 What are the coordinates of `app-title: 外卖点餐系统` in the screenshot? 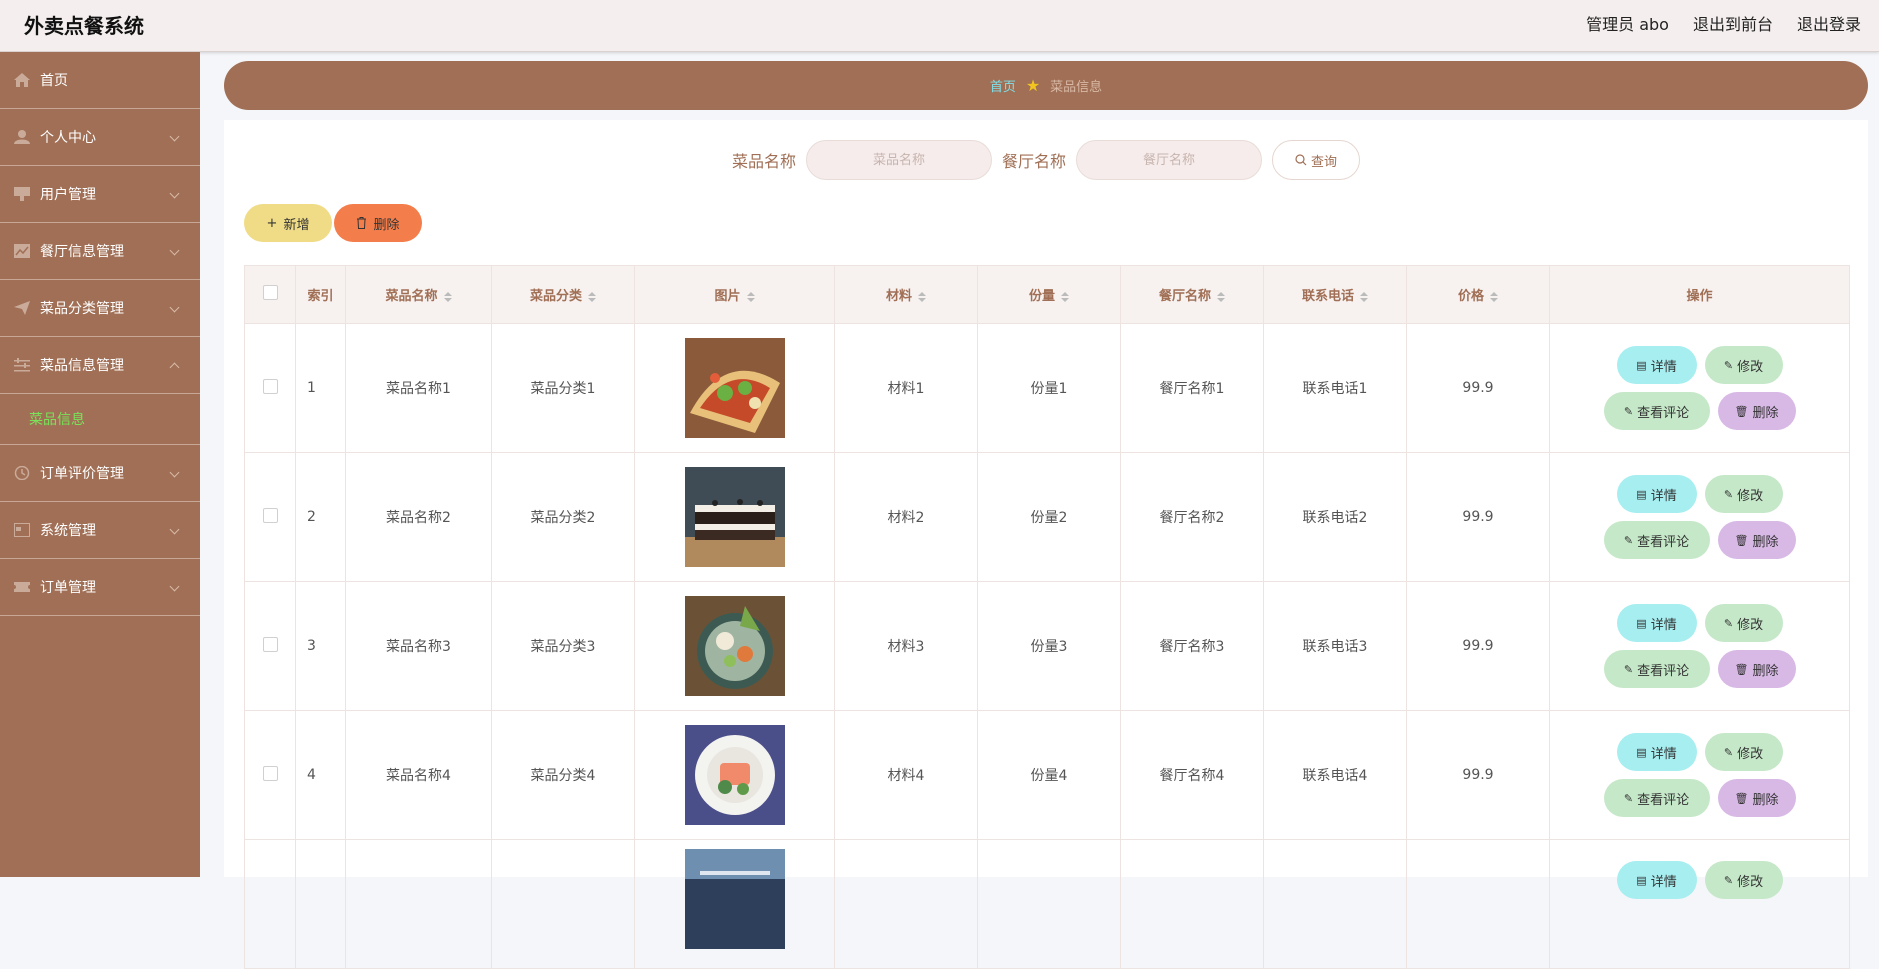 It's located at (84, 26).